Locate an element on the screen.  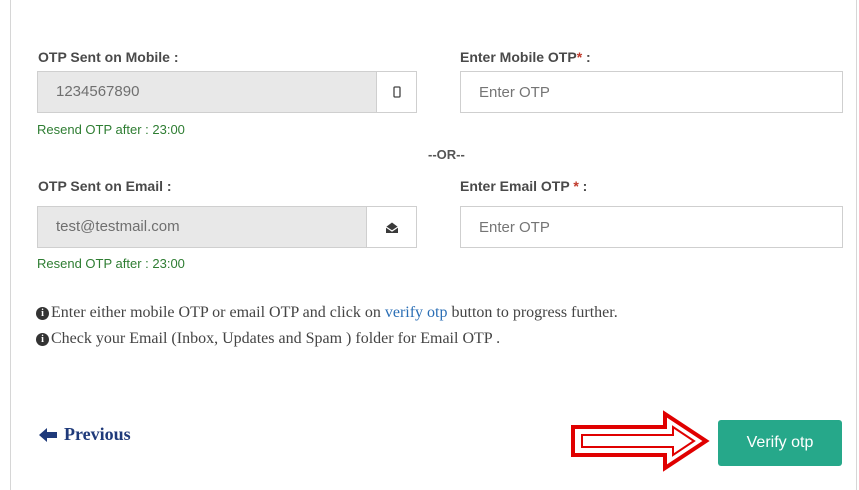
email-address-field: test@testmail.com is located at coordinates (202, 227).